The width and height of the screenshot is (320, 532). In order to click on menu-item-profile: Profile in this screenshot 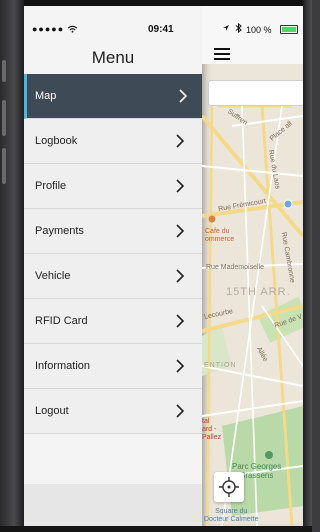, I will do `click(113, 186)`.